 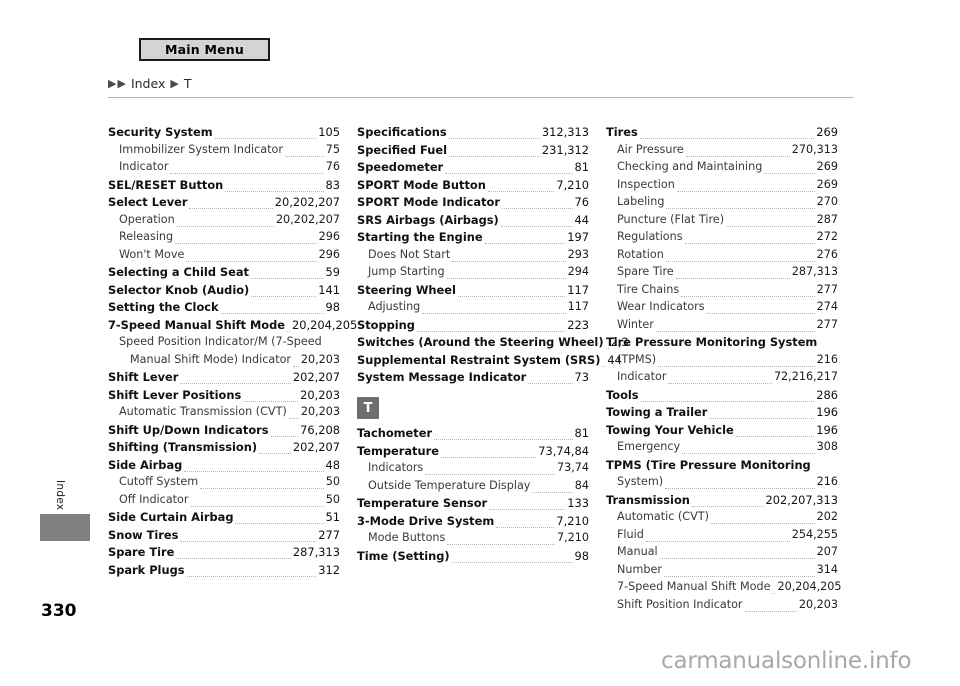 What do you see at coordinates (224, 412) in the screenshot?
I see `index-entry: Automatic Transmission (CVT) 20,203` at bounding box center [224, 412].